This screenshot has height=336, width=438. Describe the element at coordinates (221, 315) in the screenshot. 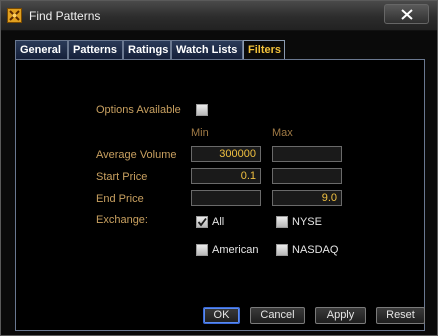

I see `ok-button: OK` at that location.